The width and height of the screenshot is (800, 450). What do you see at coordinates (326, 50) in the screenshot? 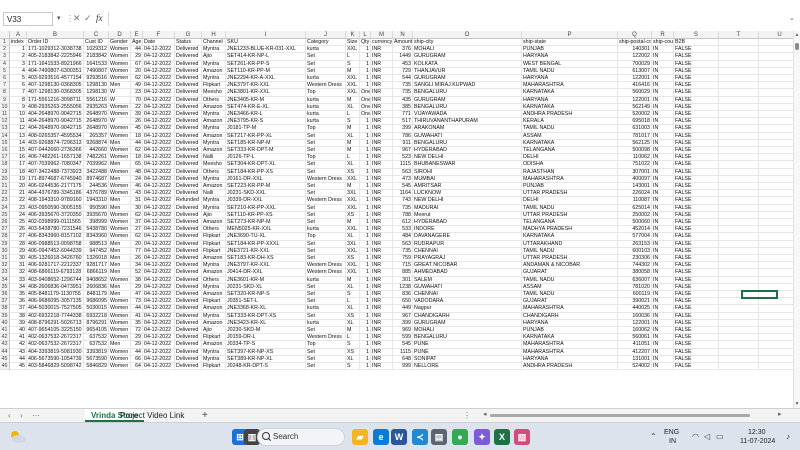
I see `table-cell: kurta` at bounding box center [326, 50].